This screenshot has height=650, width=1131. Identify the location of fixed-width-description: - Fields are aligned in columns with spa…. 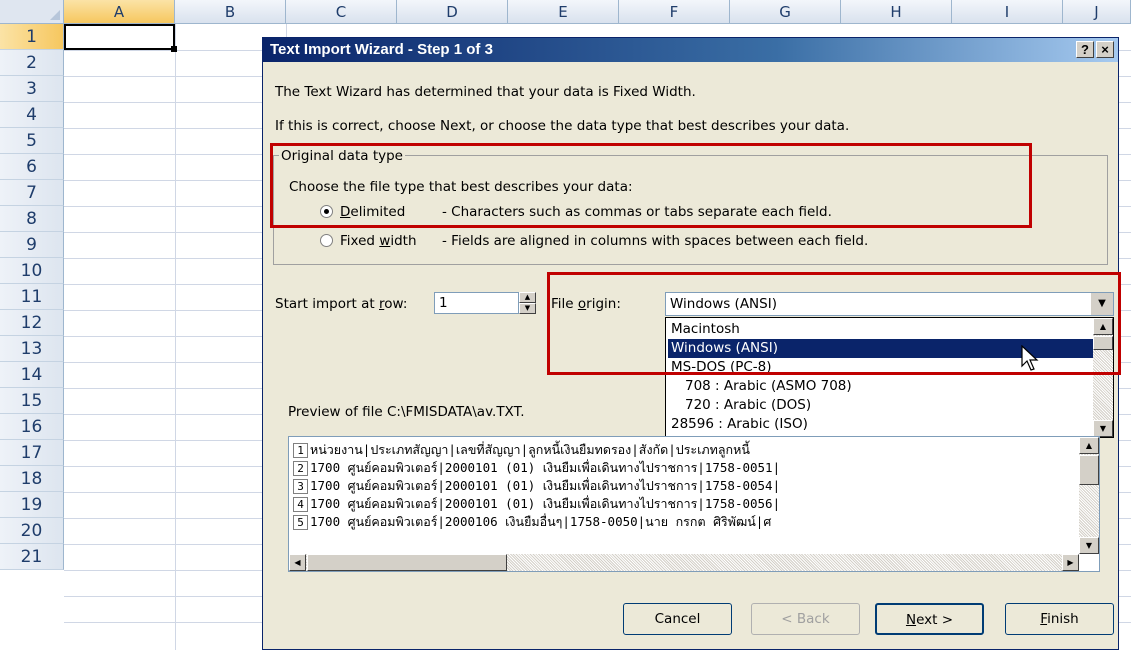
(655, 241).